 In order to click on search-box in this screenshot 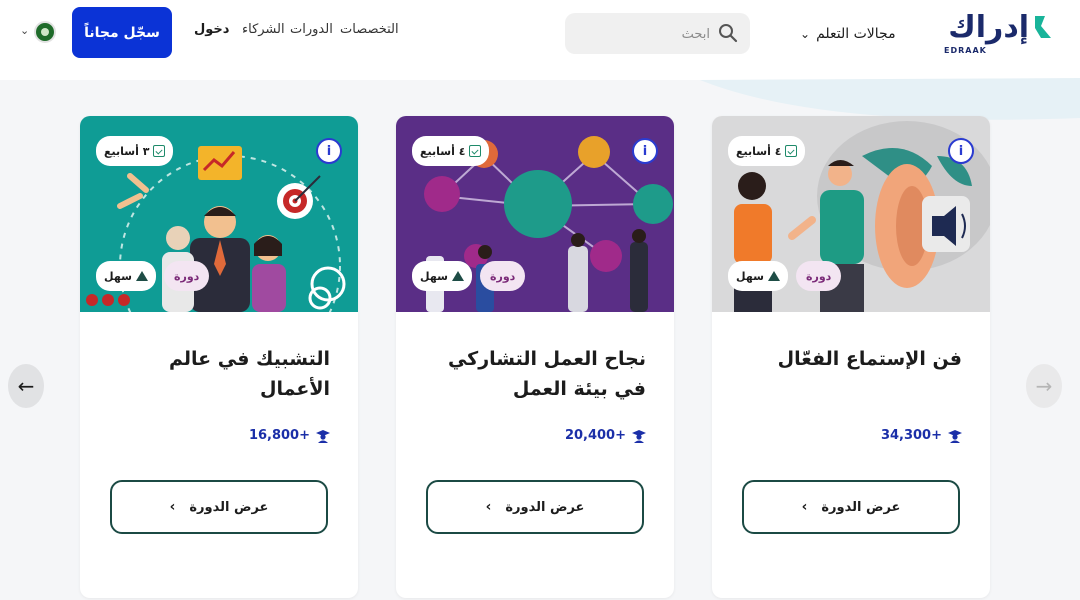, I will do `click(657, 33)`.